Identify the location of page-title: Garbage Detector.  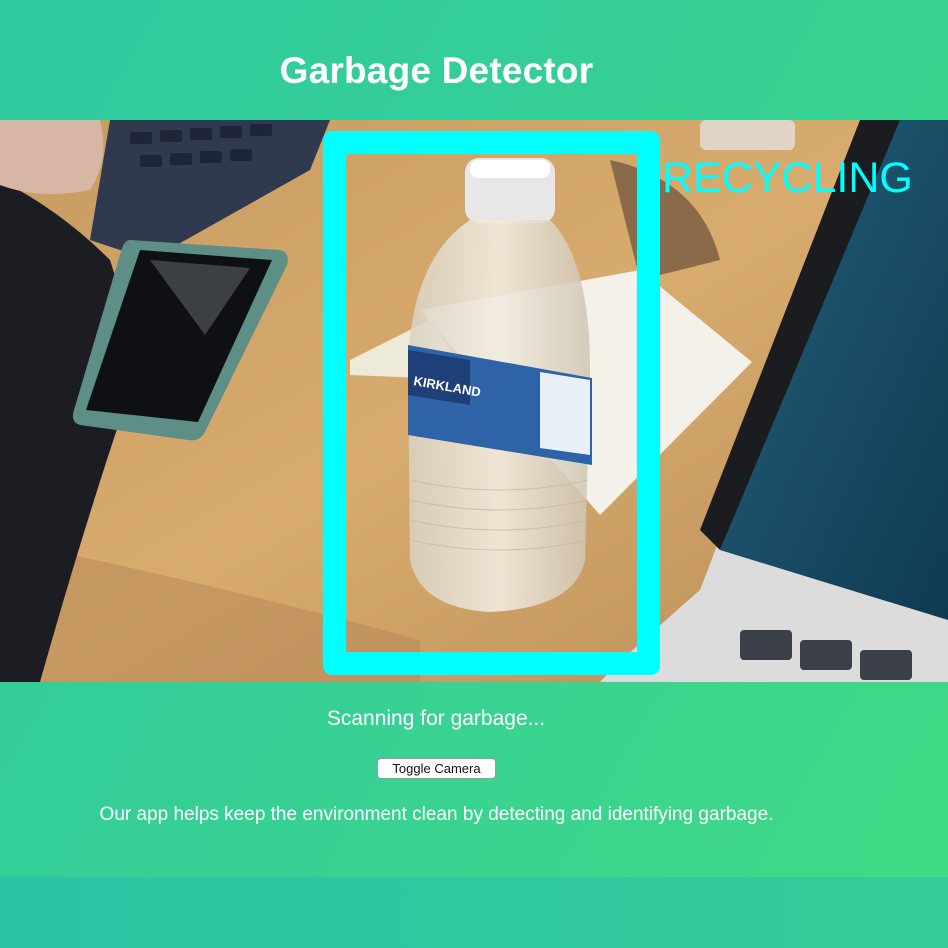
(436, 70).